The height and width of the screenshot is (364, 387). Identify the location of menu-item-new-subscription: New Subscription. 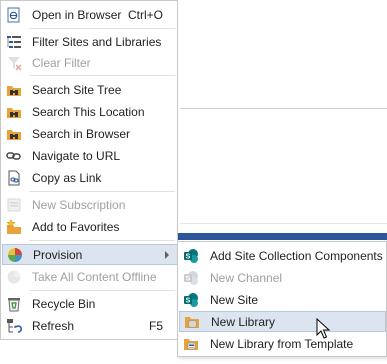
(89, 204).